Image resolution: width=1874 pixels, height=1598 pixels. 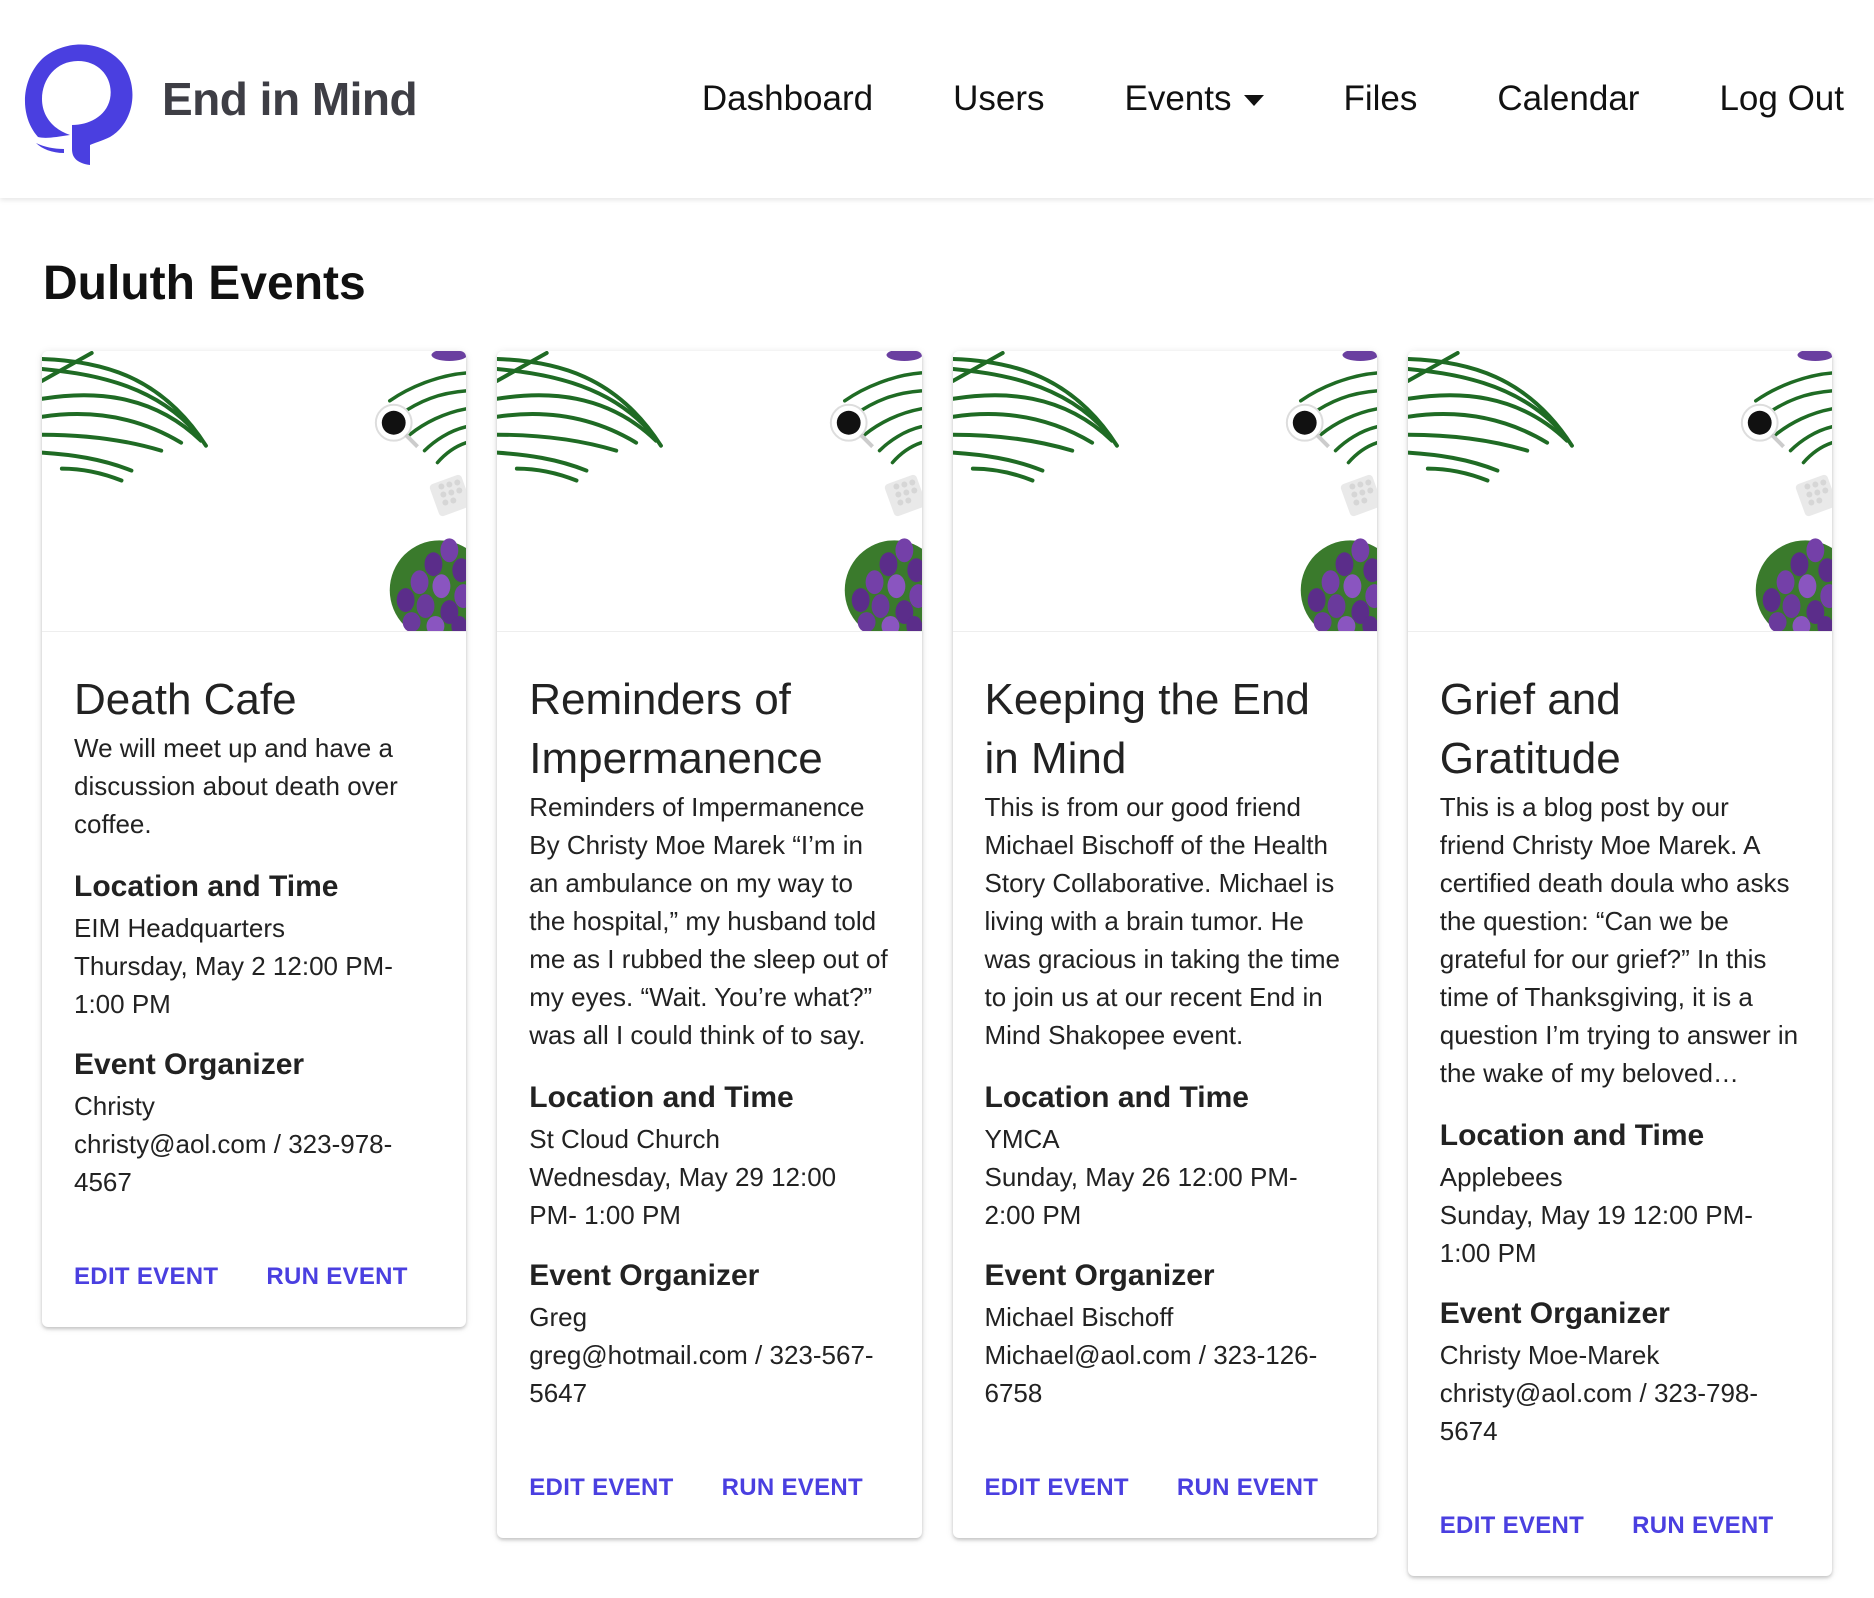 What do you see at coordinates (1253, 100) in the screenshot?
I see `caret-down-icon` at bounding box center [1253, 100].